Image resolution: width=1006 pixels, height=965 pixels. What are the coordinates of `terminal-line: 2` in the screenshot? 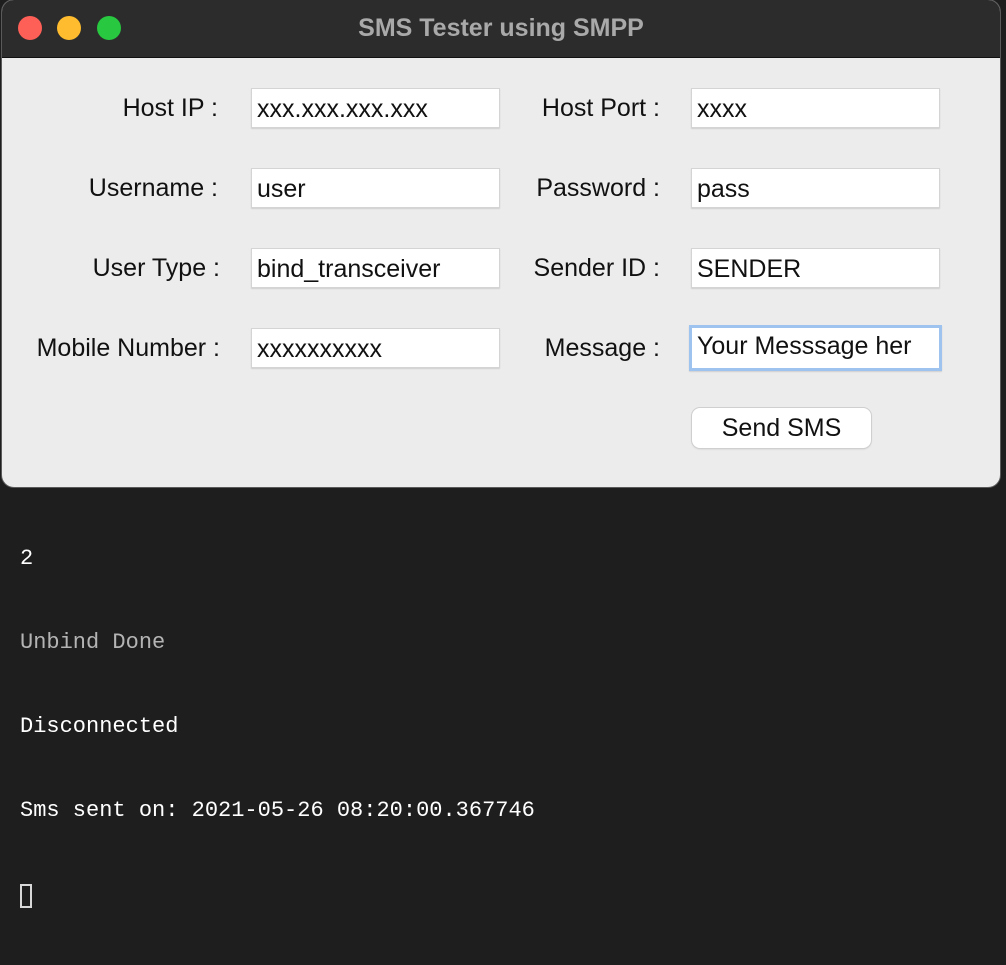 It's located at (27, 558).